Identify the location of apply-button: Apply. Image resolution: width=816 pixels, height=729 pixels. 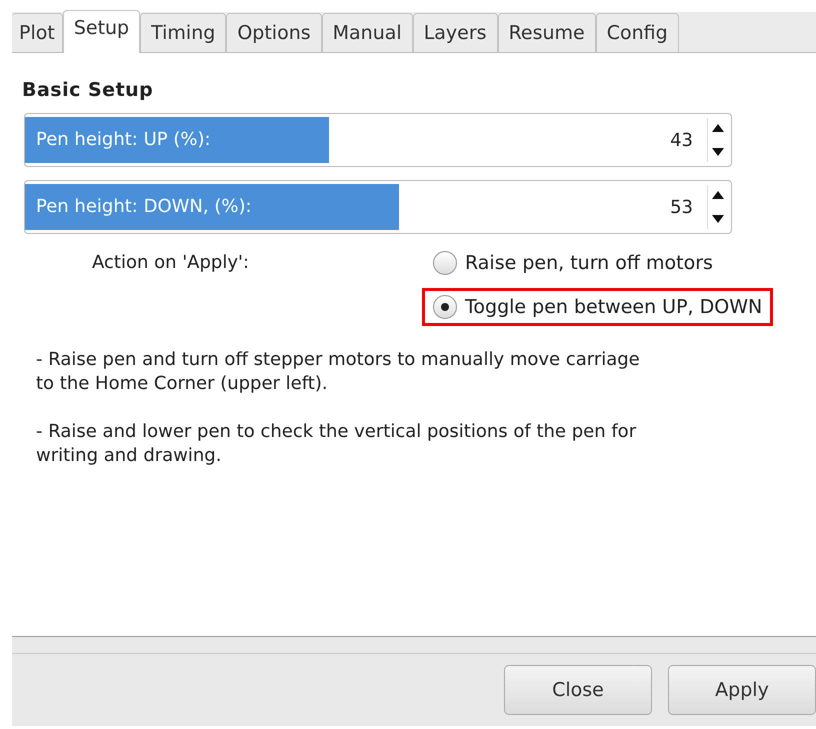
(742, 690).